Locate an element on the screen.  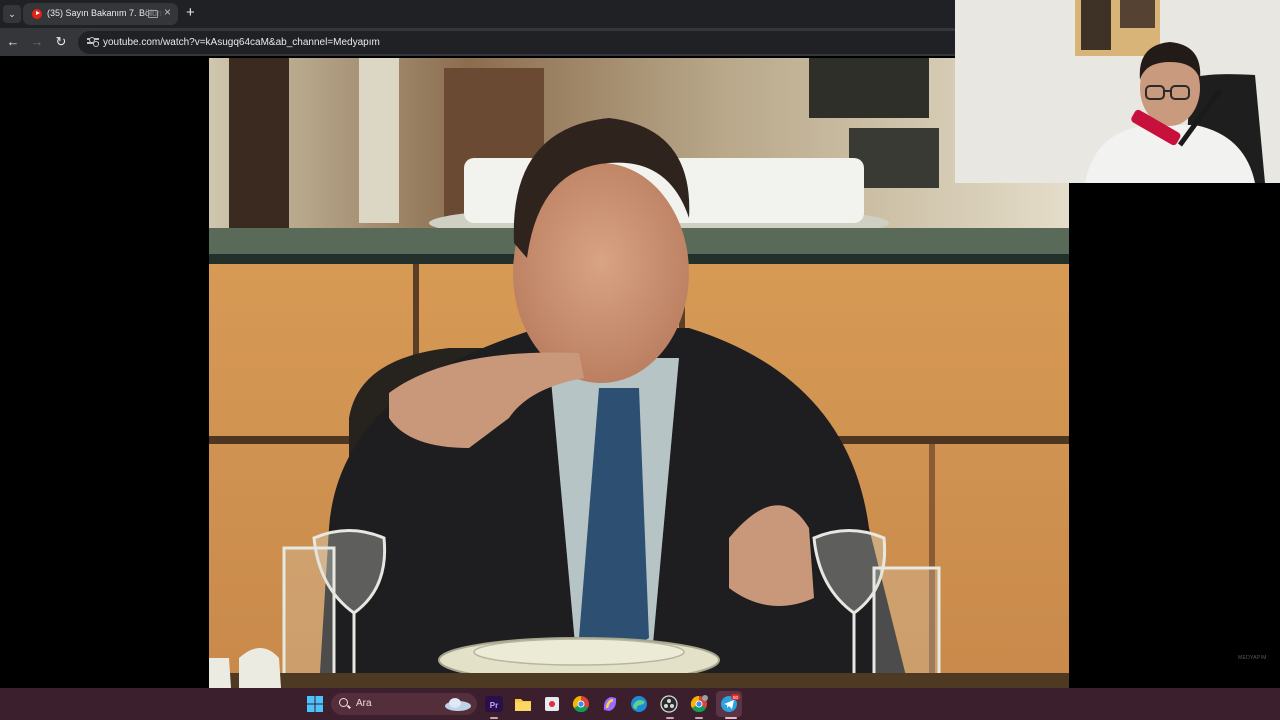
tab-close-button: × is located at coordinates (167, 12).